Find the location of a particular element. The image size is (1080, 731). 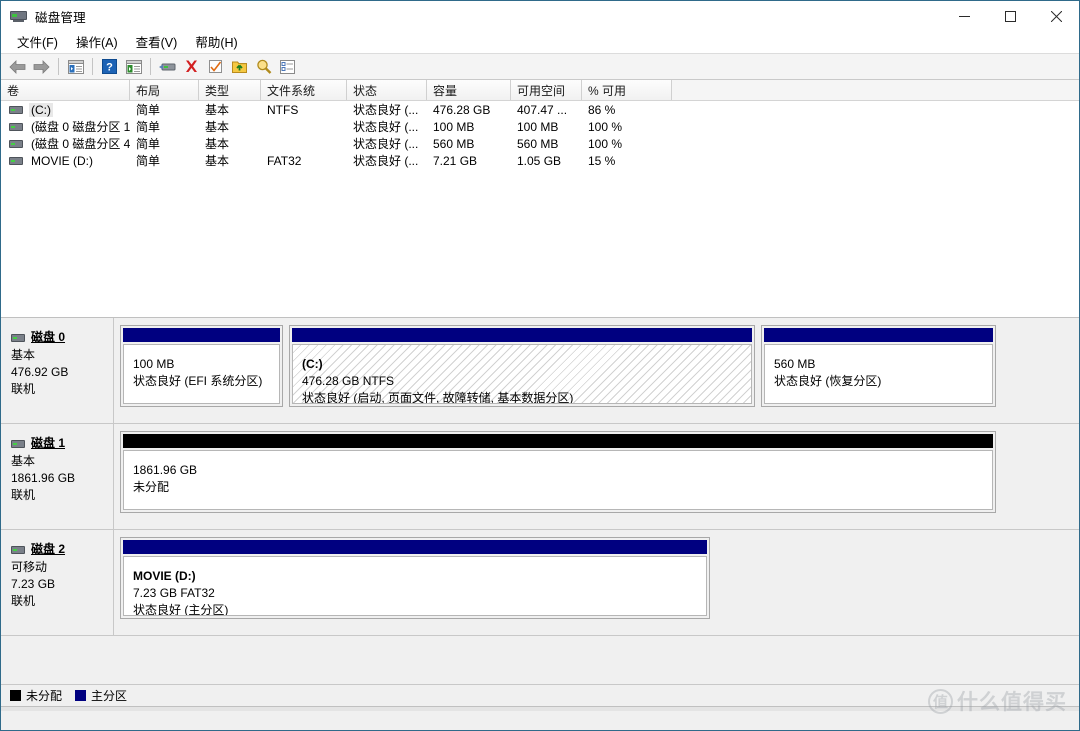

disk-title: 磁盘 0 is located at coordinates (62, 337).